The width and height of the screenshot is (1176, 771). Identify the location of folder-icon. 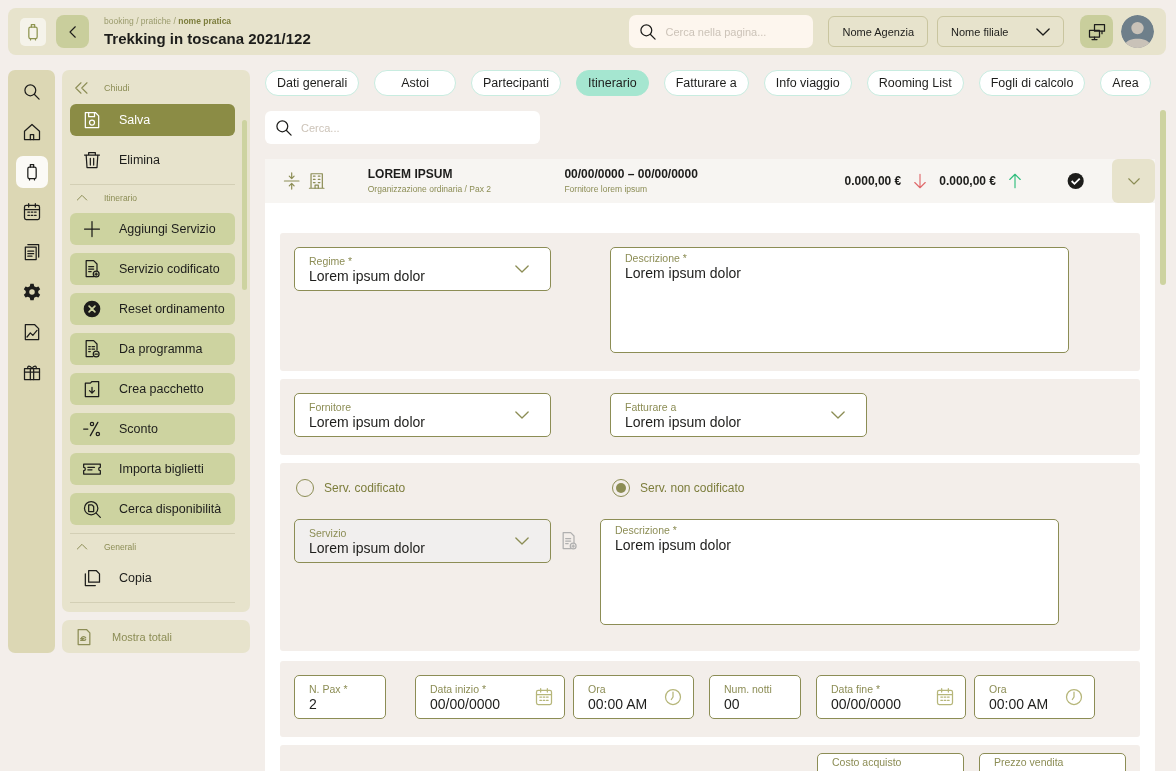
(92, 389).